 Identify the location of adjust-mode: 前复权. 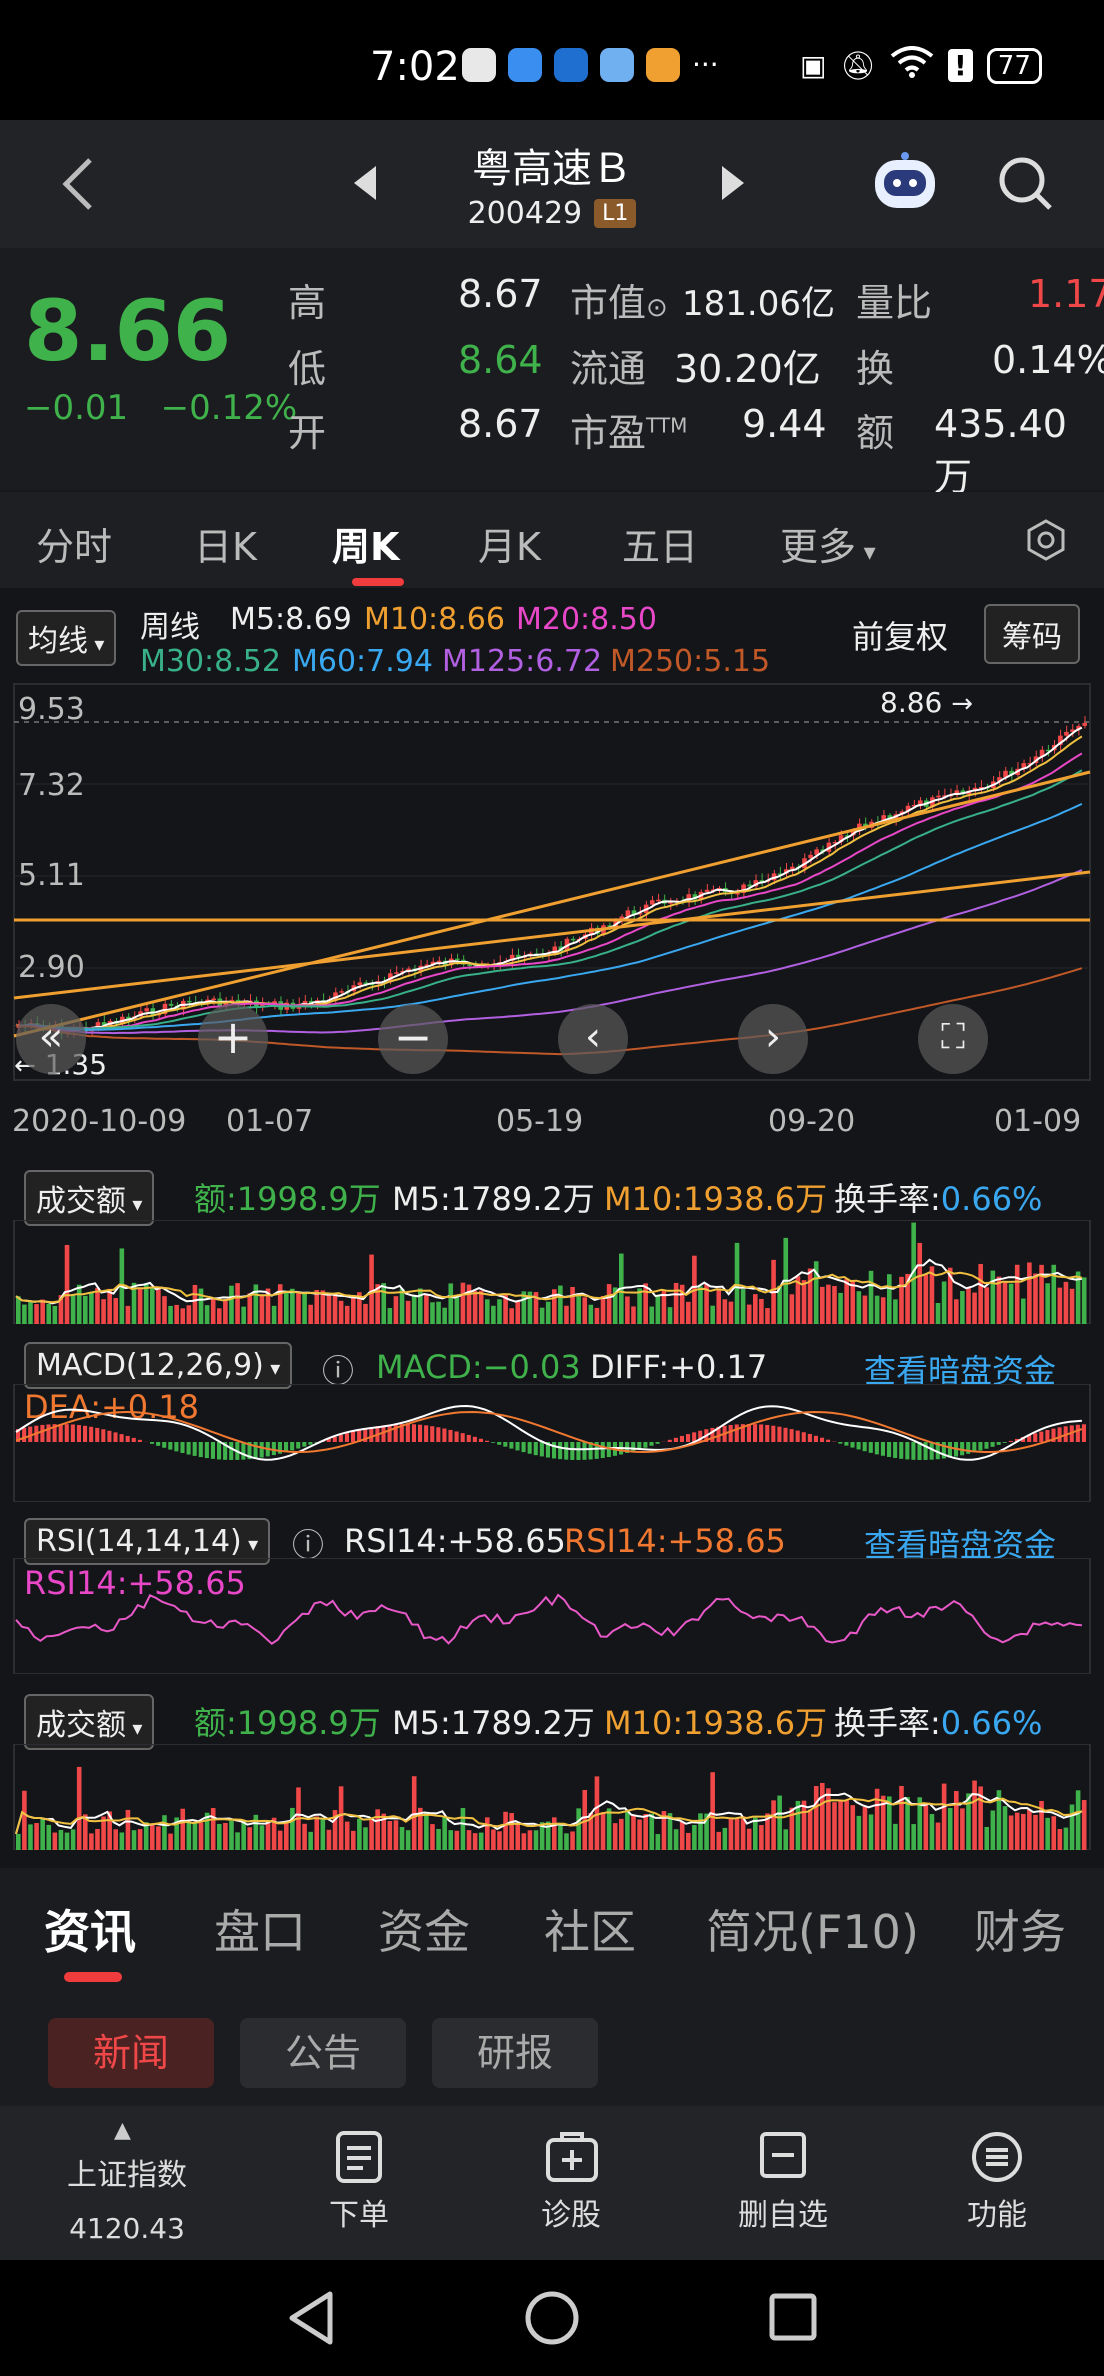
(900, 635).